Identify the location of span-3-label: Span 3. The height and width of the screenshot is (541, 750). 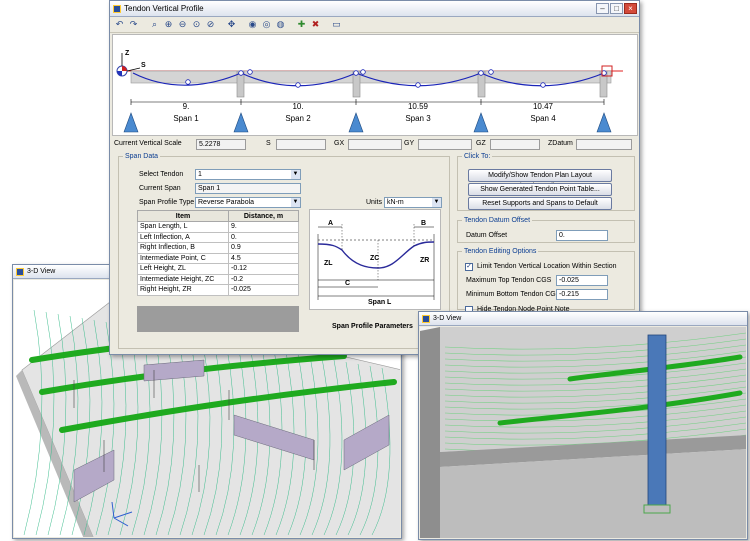
(418, 118).